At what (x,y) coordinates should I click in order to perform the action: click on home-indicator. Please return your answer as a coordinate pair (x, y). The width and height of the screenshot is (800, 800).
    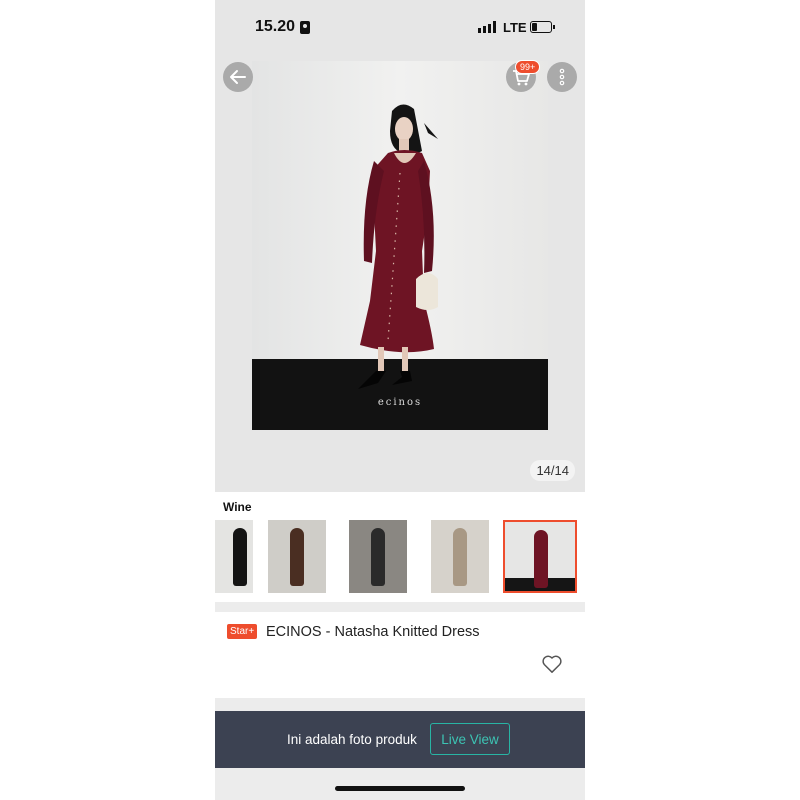
    Looking at the image, I should click on (400, 788).